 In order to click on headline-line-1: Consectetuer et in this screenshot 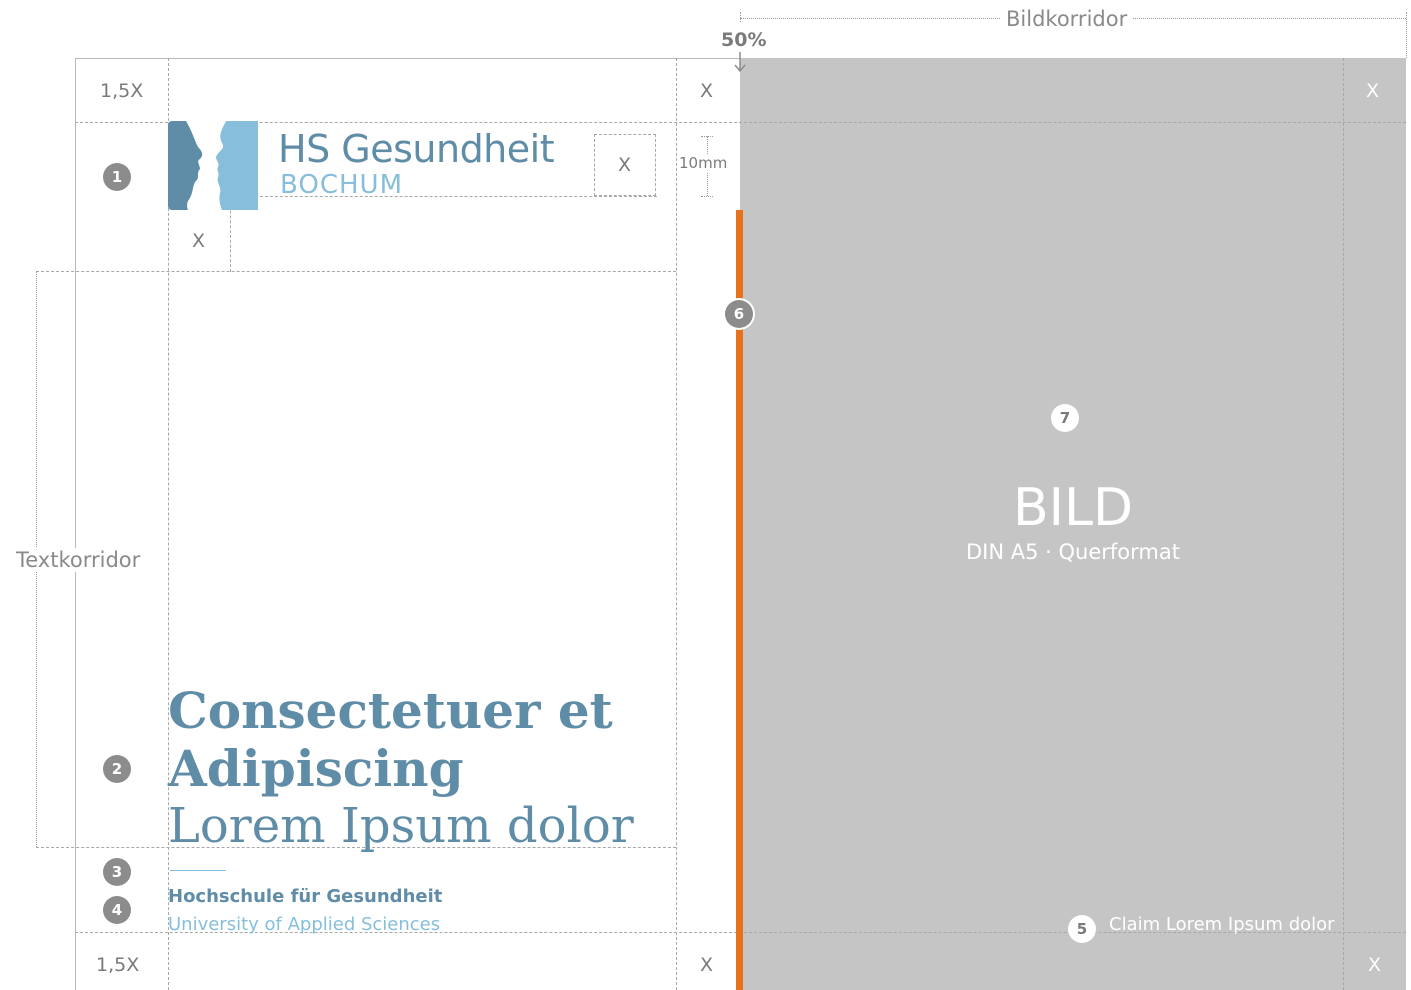, I will do `click(390, 710)`.